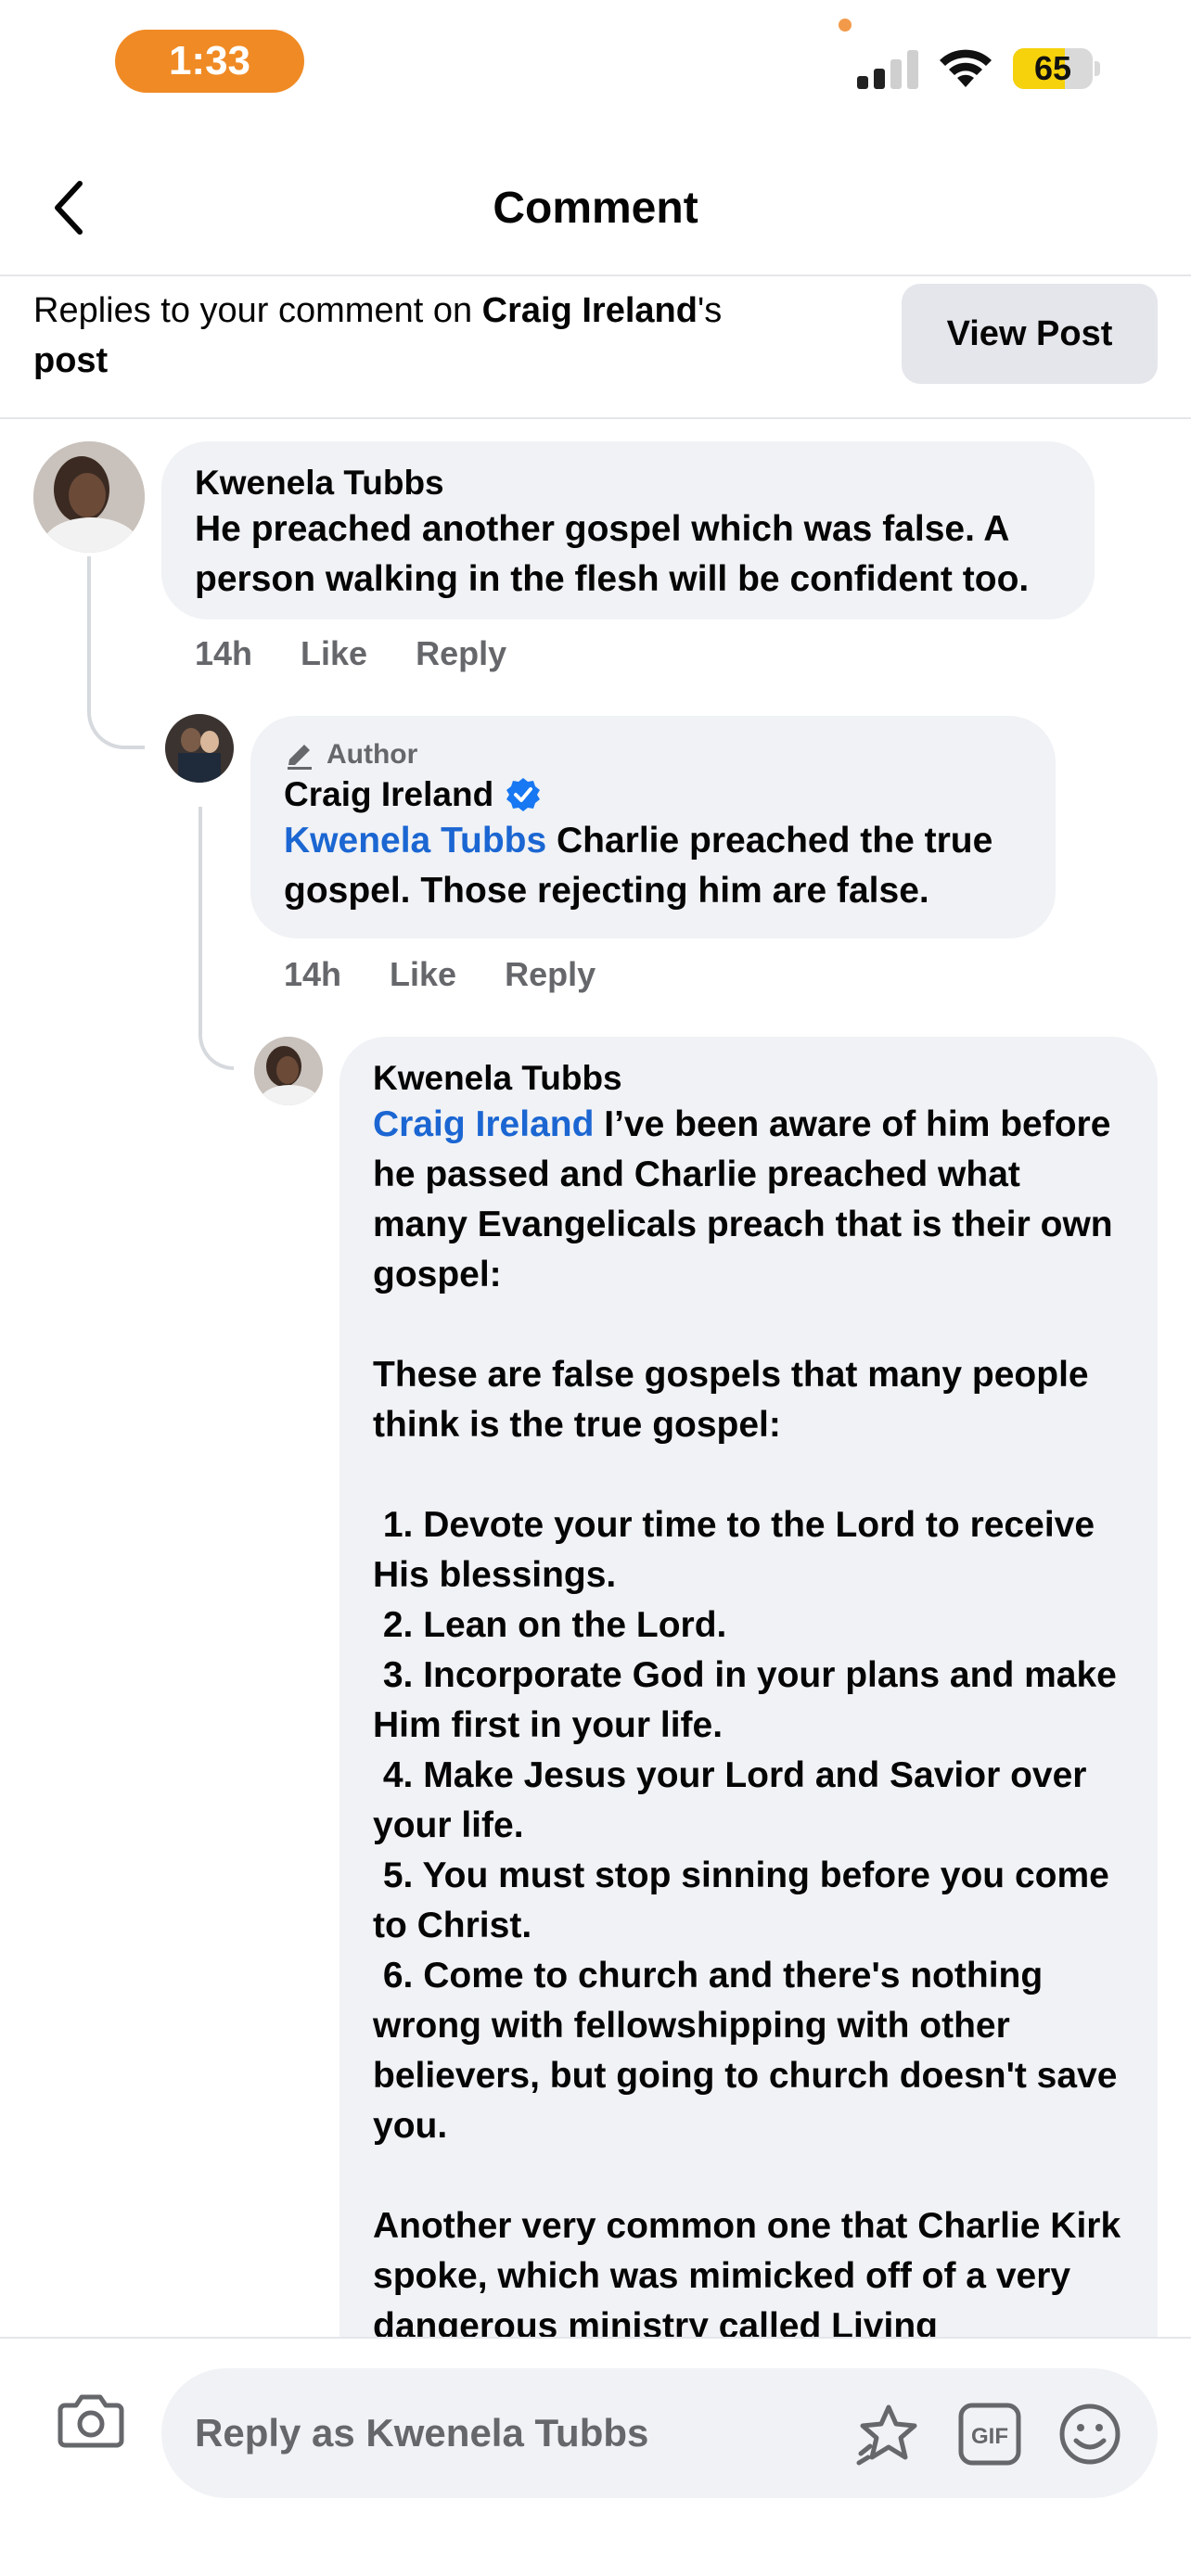  I want to click on reply-composer: Reply as Kwenela Tubbs GIF, so click(595, 2457).